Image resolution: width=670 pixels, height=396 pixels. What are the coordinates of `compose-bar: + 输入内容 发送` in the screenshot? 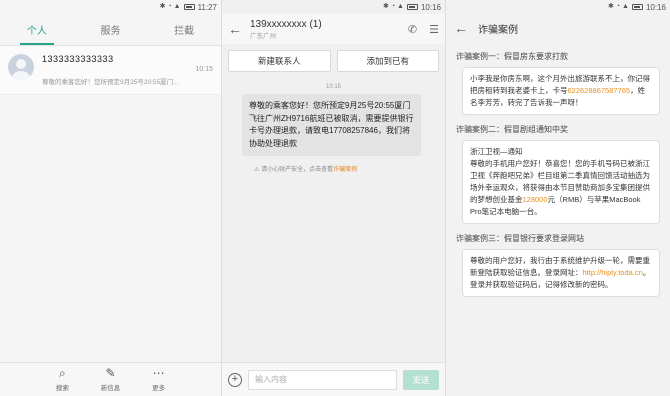 It's located at (333, 379).